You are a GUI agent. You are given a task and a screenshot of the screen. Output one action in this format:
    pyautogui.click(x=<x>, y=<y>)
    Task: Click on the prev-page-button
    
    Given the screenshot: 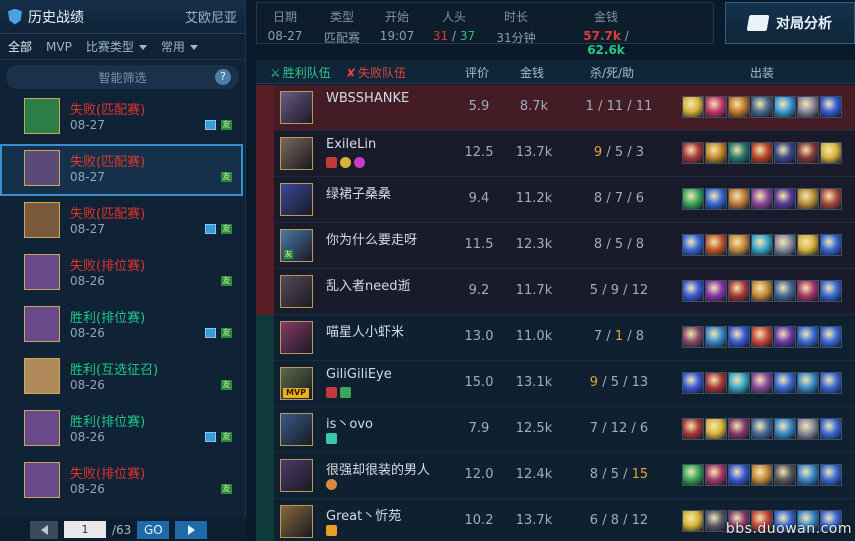 What is the action you would take?
    pyautogui.click(x=44, y=529)
    